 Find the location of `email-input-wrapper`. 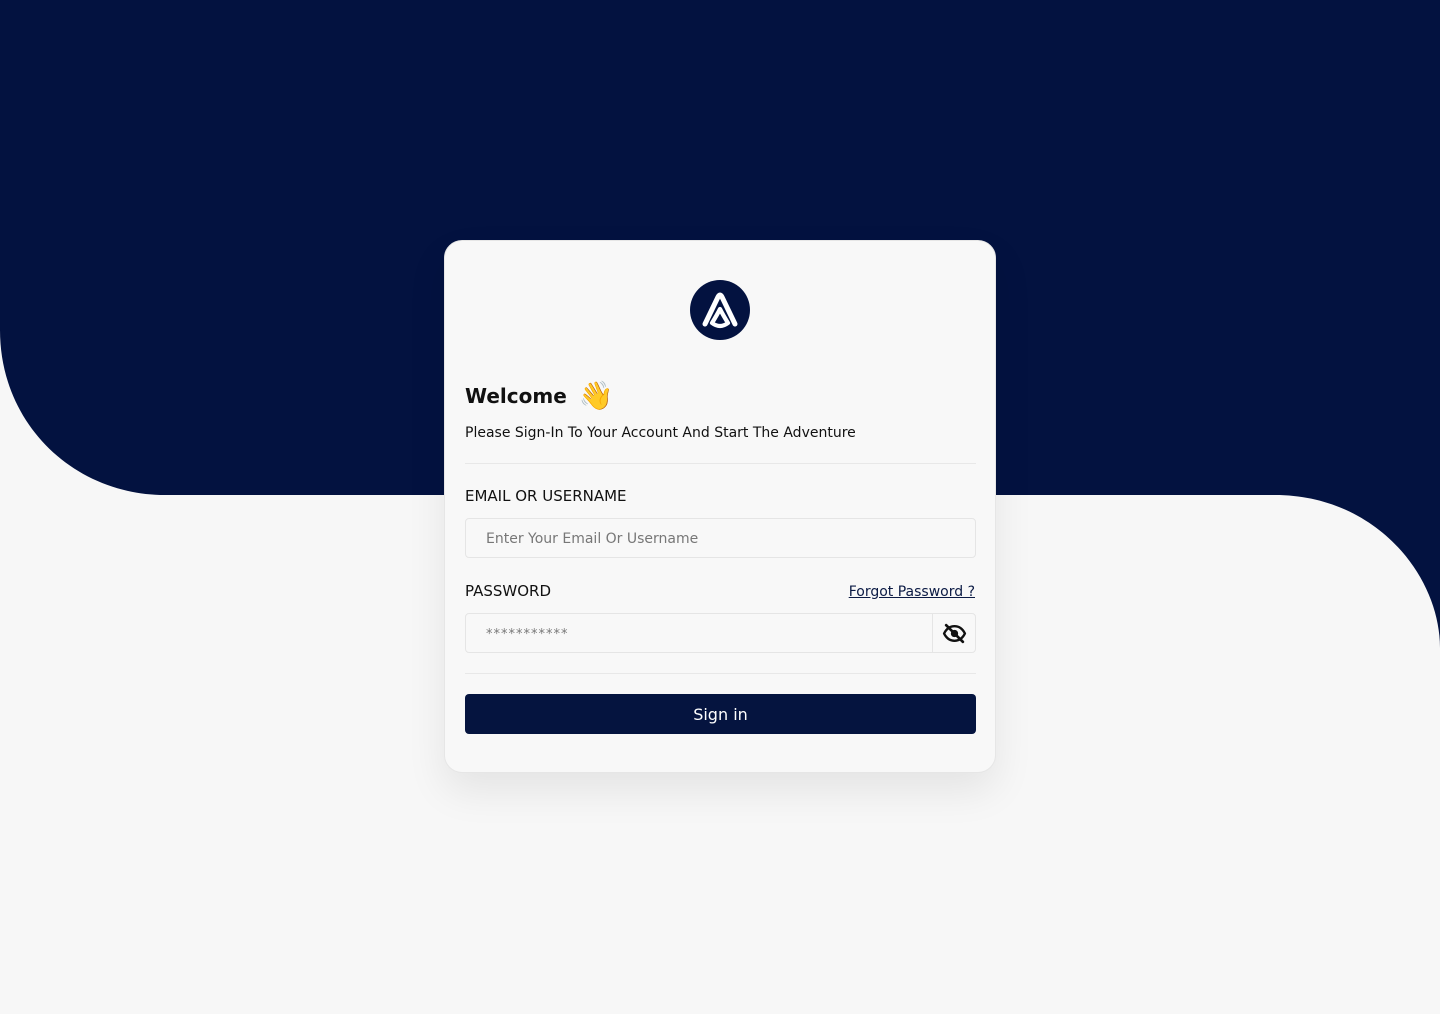

email-input-wrapper is located at coordinates (720, 538).